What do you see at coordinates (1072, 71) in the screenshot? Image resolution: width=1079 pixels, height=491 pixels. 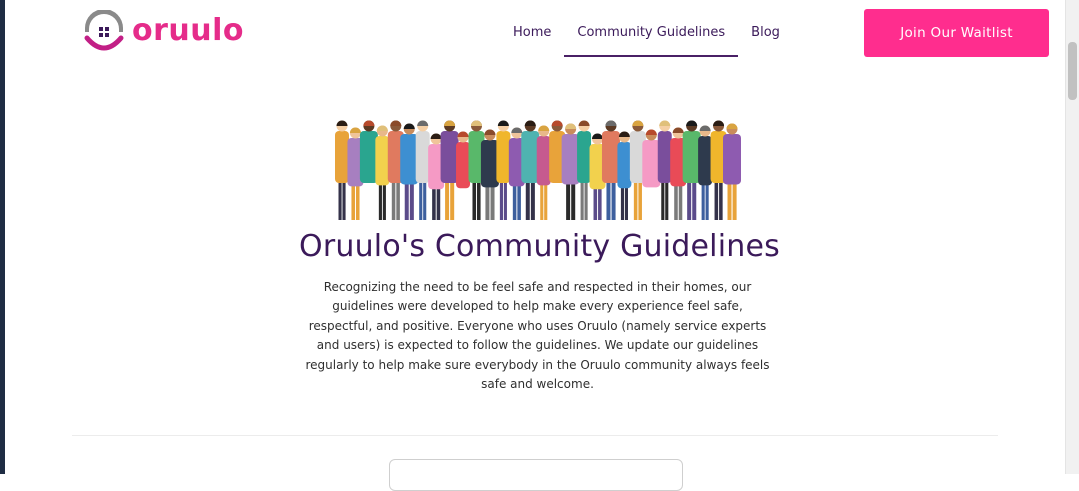 I see `scrollbar-thumb` at bounding box center [1072, 71].